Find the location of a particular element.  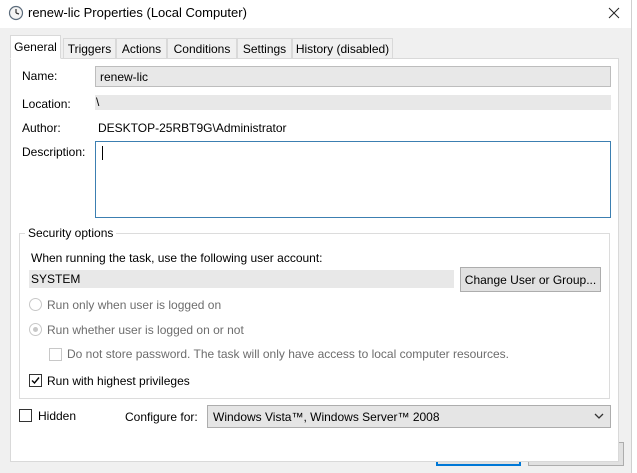

close-icon is located at coordinates (613, 13).